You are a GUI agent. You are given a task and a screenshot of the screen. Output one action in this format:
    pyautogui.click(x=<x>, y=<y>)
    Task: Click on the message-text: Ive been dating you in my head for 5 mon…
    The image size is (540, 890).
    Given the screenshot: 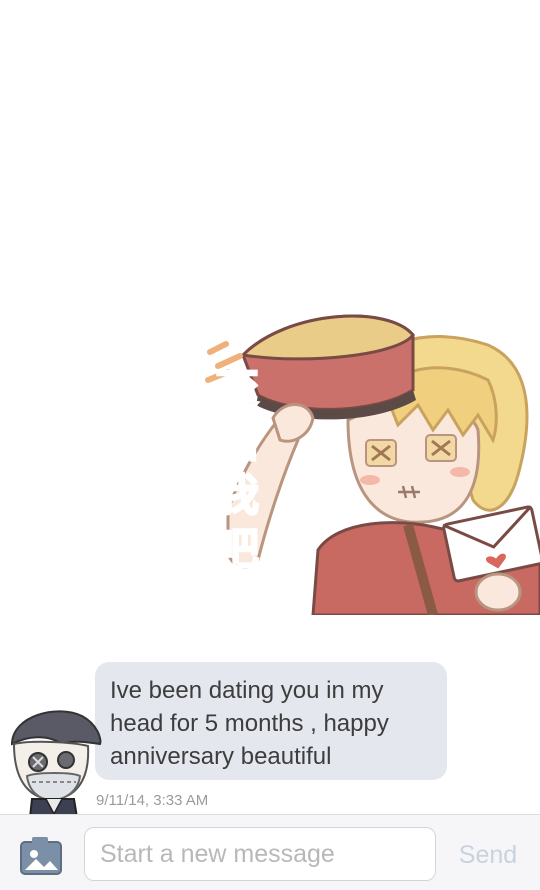 What is the action you would take?
    pyautogui.click(x=249, y=723)
    